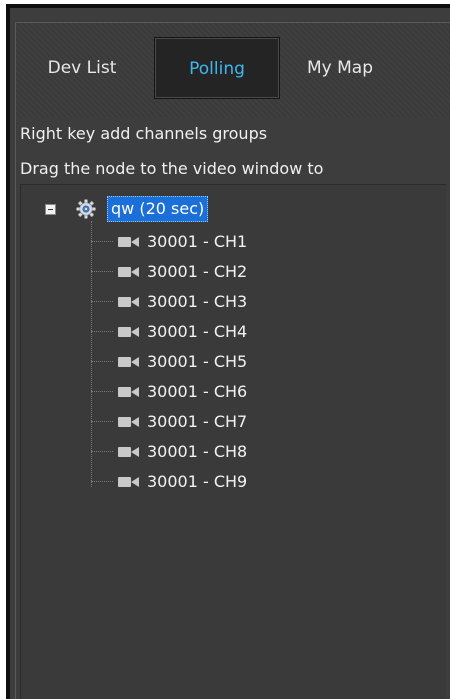 Image resolution: width=450 pixels, height=699 pixels. Describe the element at coordinates (197, 301) in the screenshot. I see `channel-label: 30001 - CH3` at that location.